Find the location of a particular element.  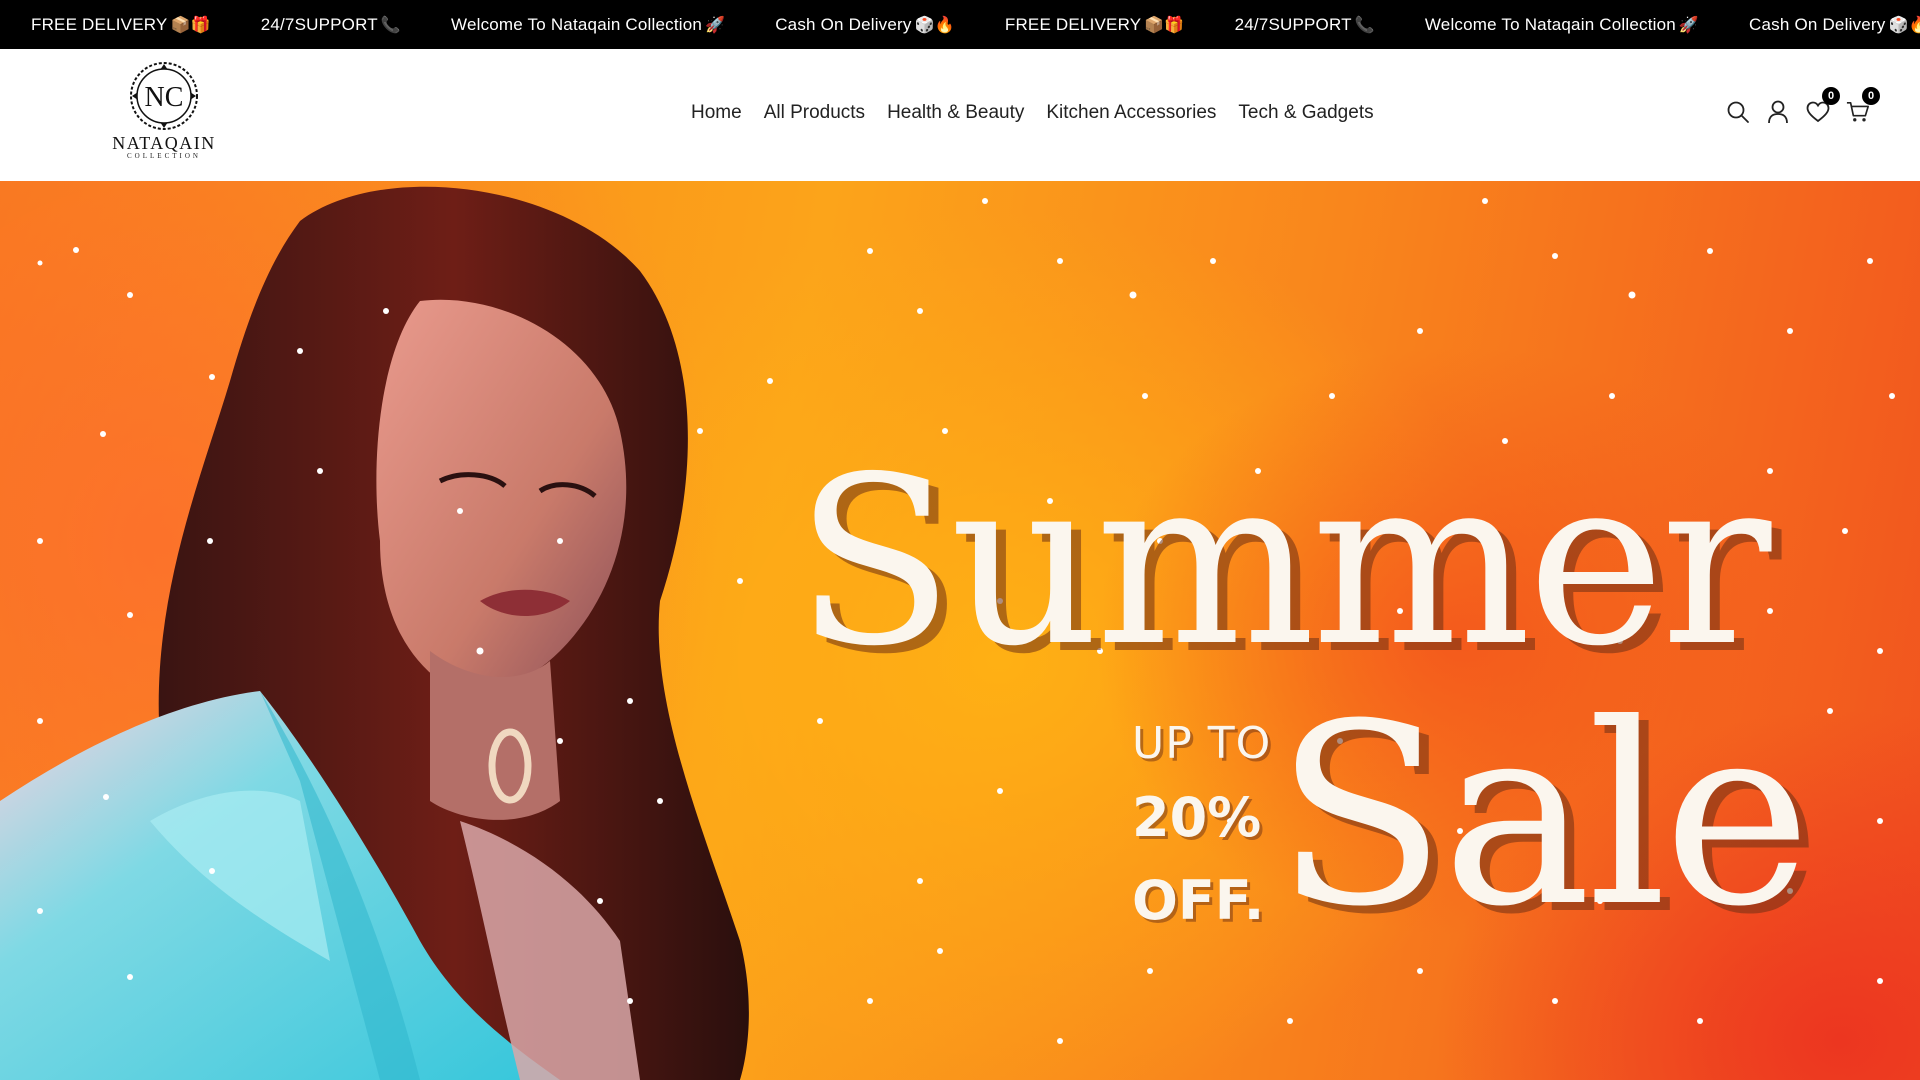

promo-percentage: 20% is located at coordinates (1197, 817).